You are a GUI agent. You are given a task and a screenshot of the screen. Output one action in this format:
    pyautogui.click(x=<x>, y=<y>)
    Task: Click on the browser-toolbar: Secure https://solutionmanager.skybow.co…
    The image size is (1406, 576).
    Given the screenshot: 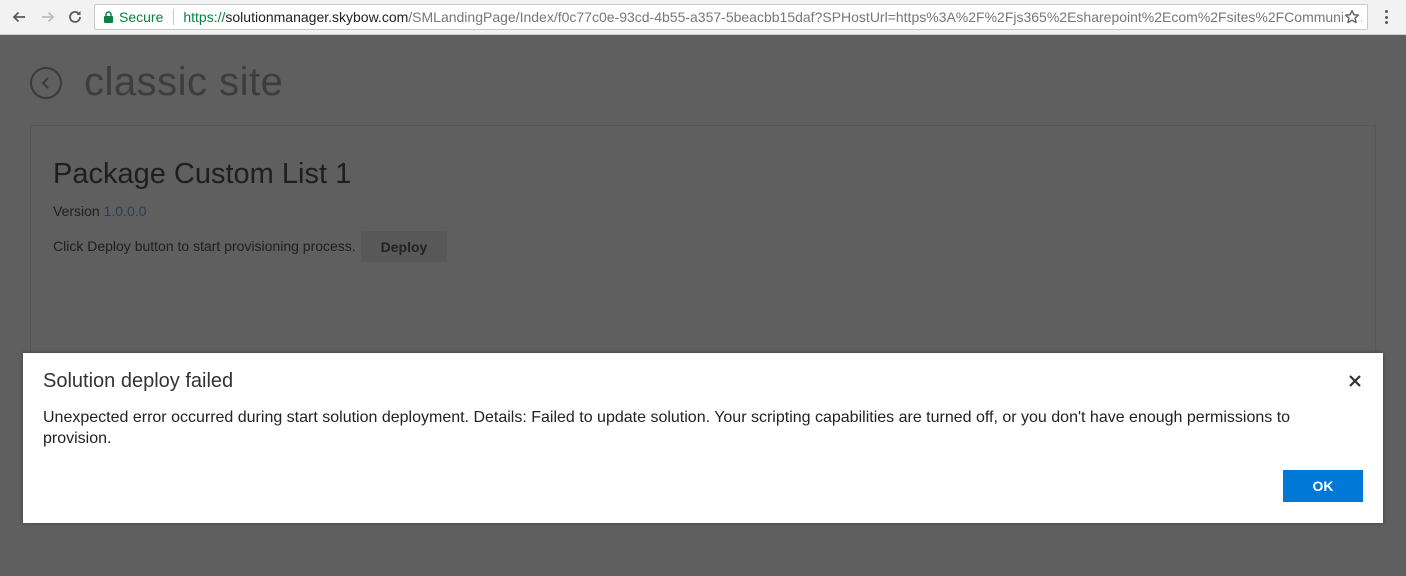 What is the action you would take?
    pyautogui.click(x=703, y=17)
    